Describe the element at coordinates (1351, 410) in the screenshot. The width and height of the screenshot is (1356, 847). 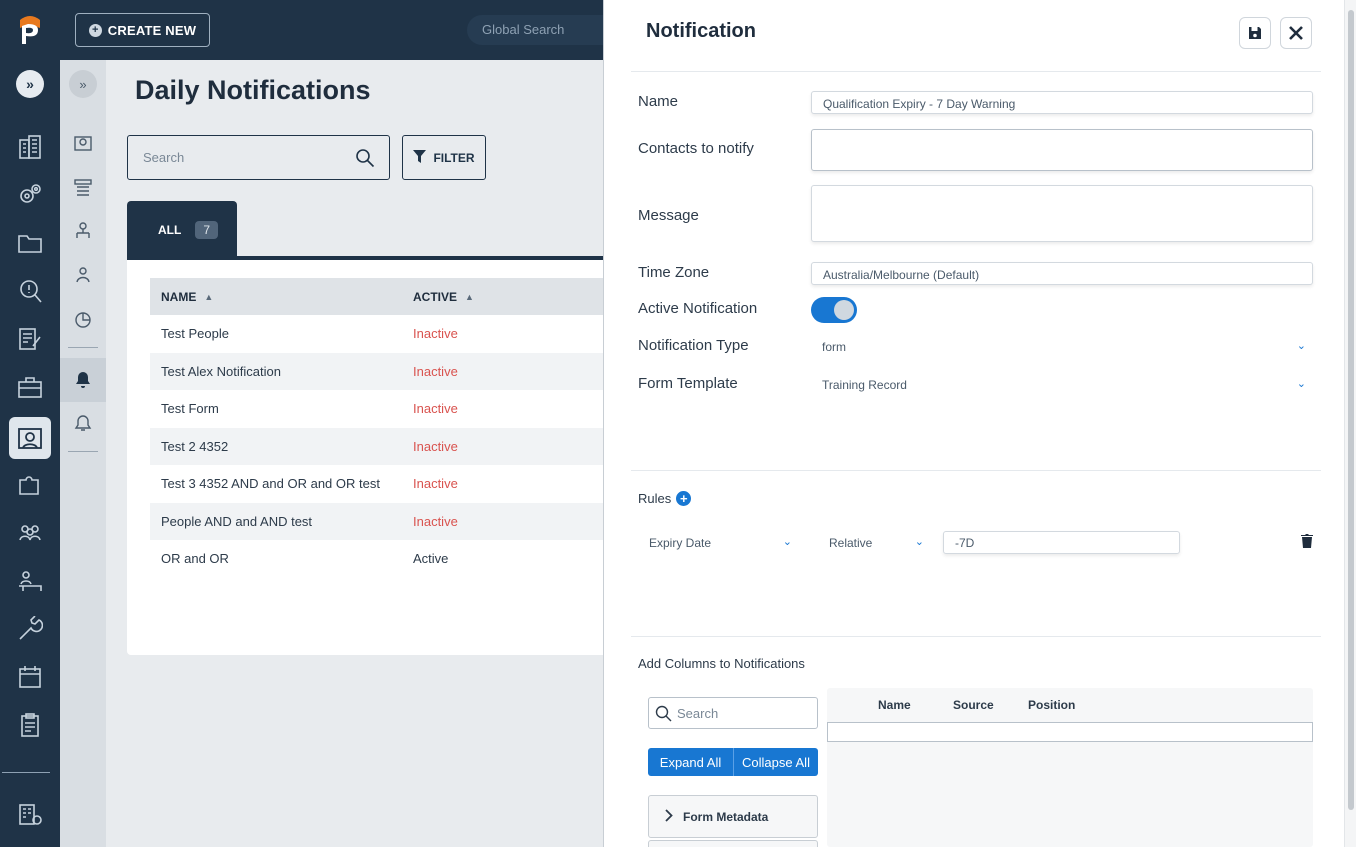
I see `scrollbar-thumb` at that location.